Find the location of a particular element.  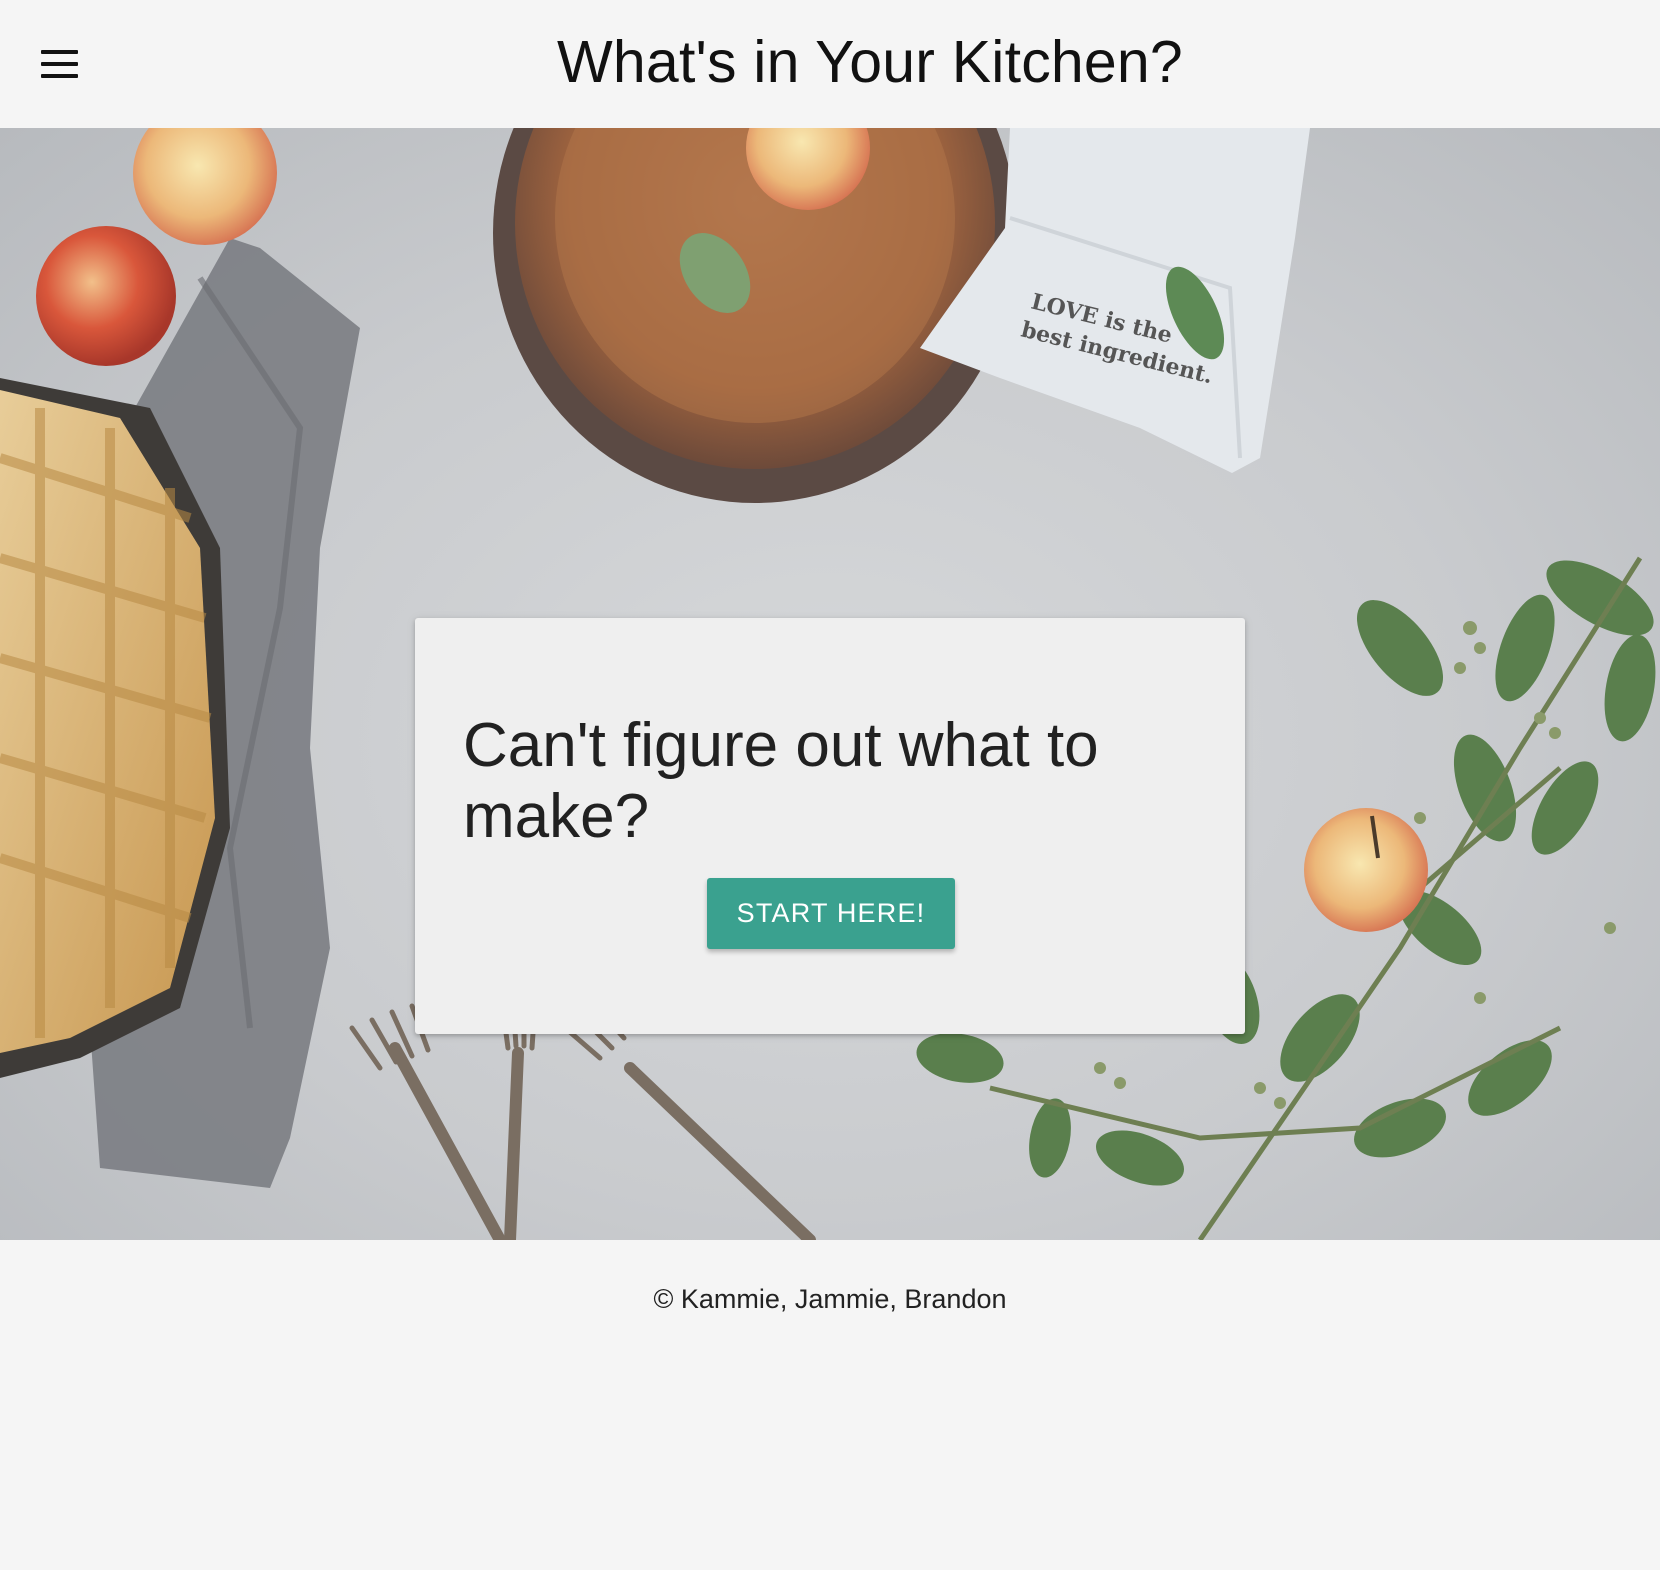

copyright-text: © Kammie, Jammie, Brandon is located at coordinates (830, 1299).